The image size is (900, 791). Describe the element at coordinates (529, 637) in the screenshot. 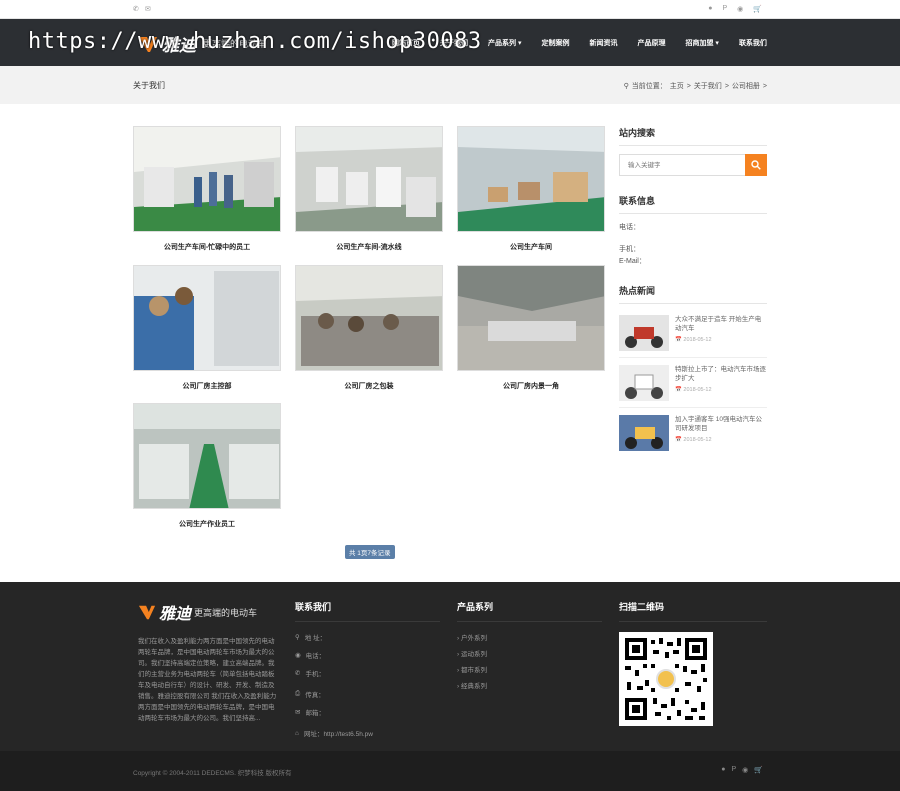

I see `footer-product-link: › 户外系列` at that location.